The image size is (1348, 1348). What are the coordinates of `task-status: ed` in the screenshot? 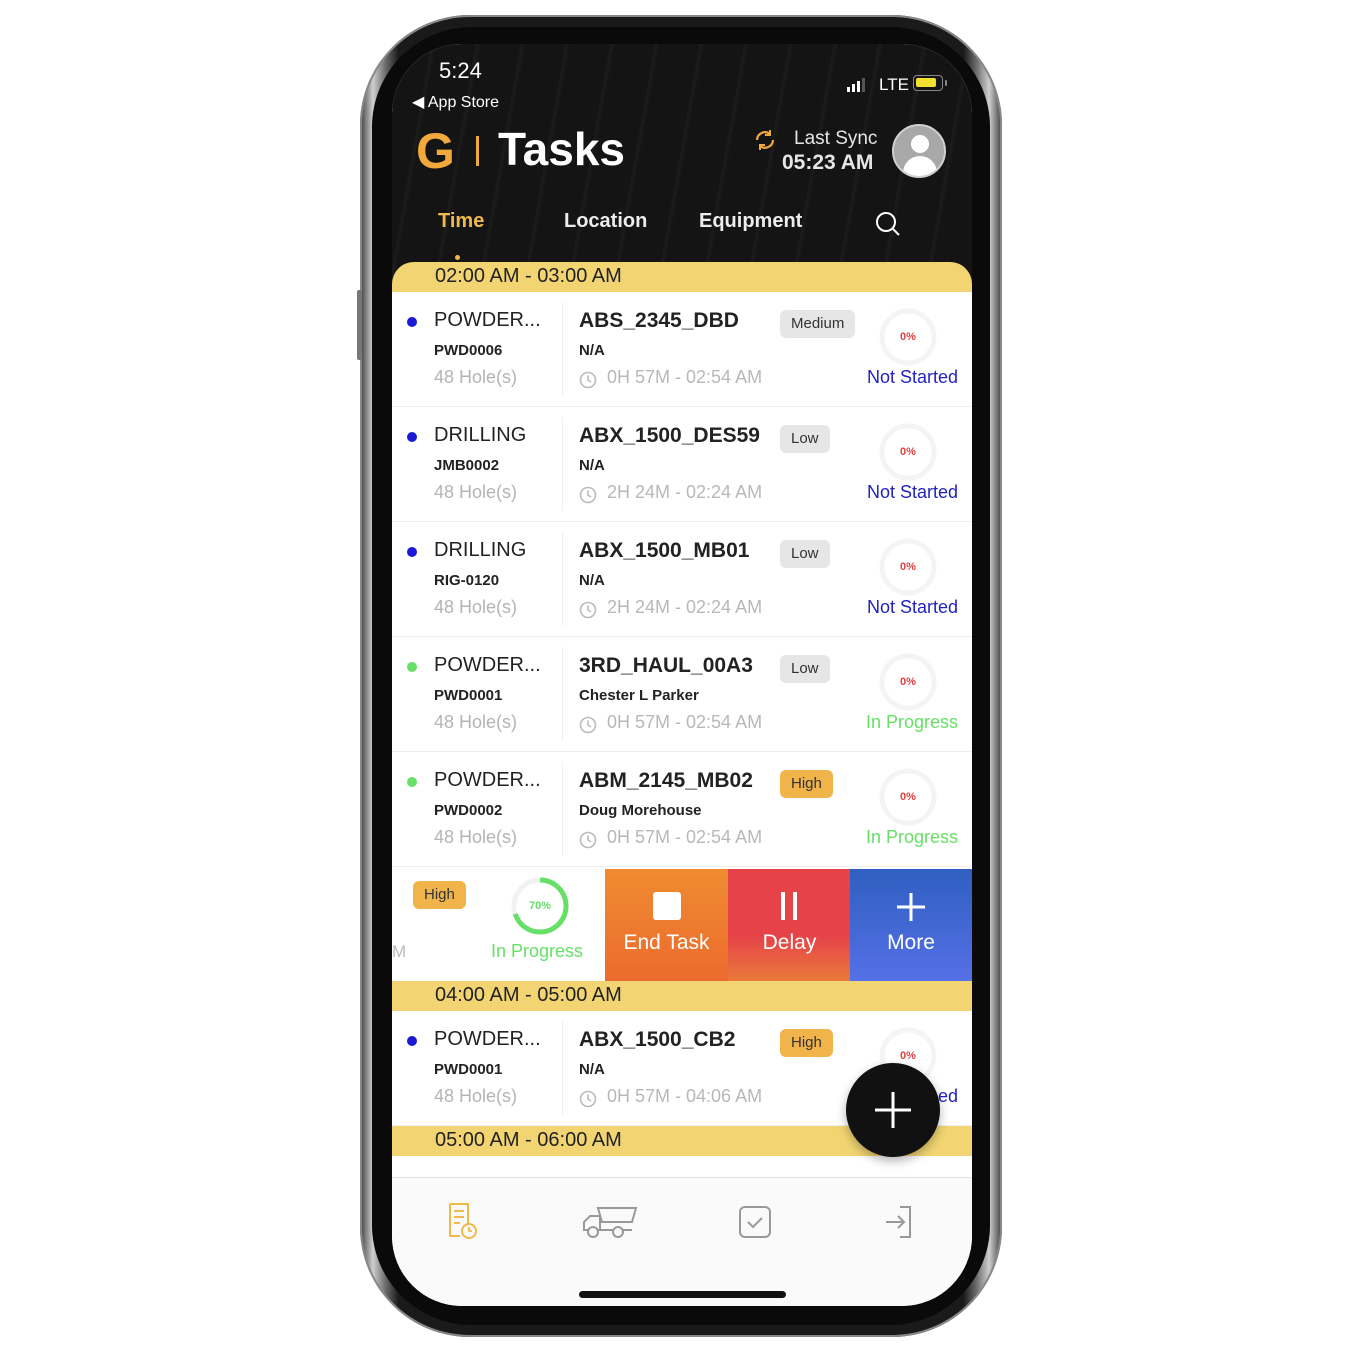 It's located at (947, 1096).